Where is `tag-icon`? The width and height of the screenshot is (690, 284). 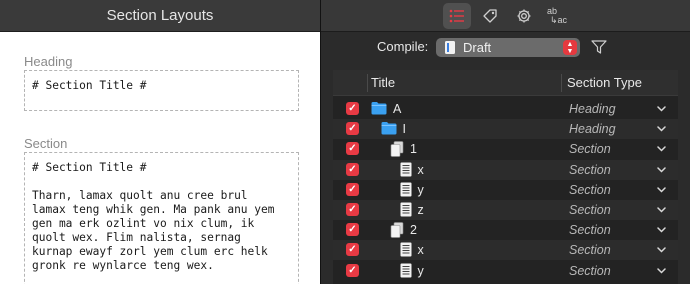 tag-icon is located at coordinates (490, 16).